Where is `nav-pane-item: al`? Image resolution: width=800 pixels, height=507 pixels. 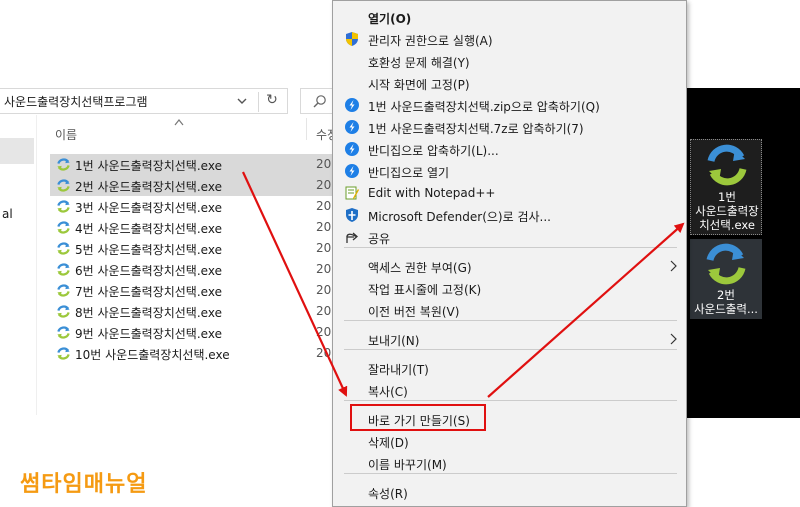 nav-pane-item: al is located at coordinates (7, 214).